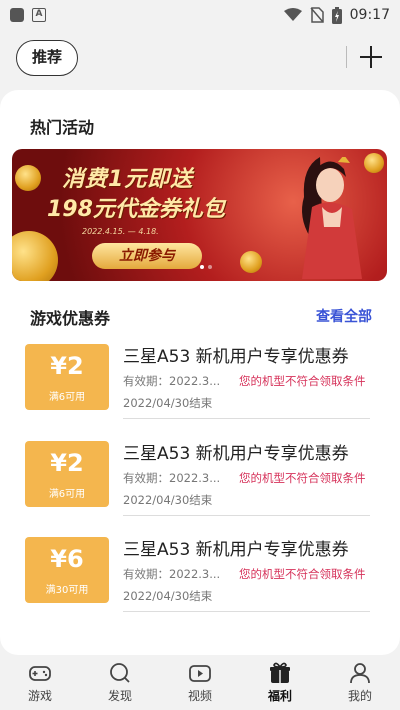  What do you see at coordinates (344, 316) in the screenshot?
I see `see-all-link: 查看全部` at bounding box center [344, 316].